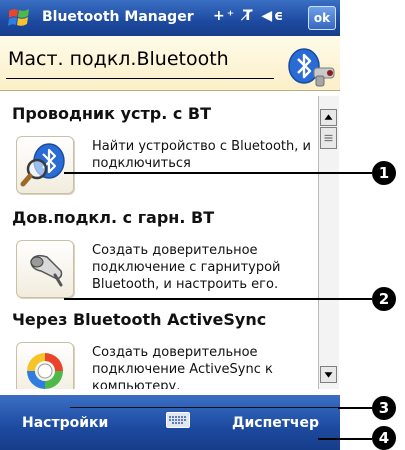 The image size is (405, 450). I want to click on headset-icon, so click(45, 269).